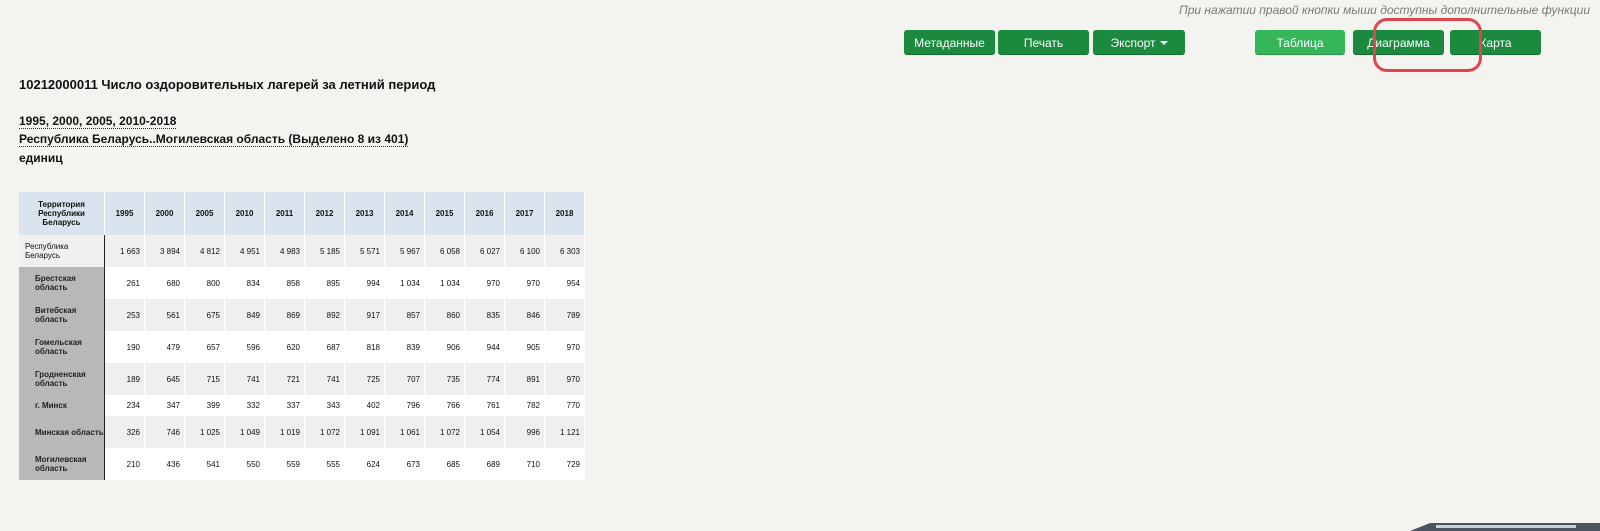  What do you see at coordinates (404, 251) in the screenshot?
I see `table-cell: 5 967` at bounding box center [404, 251].